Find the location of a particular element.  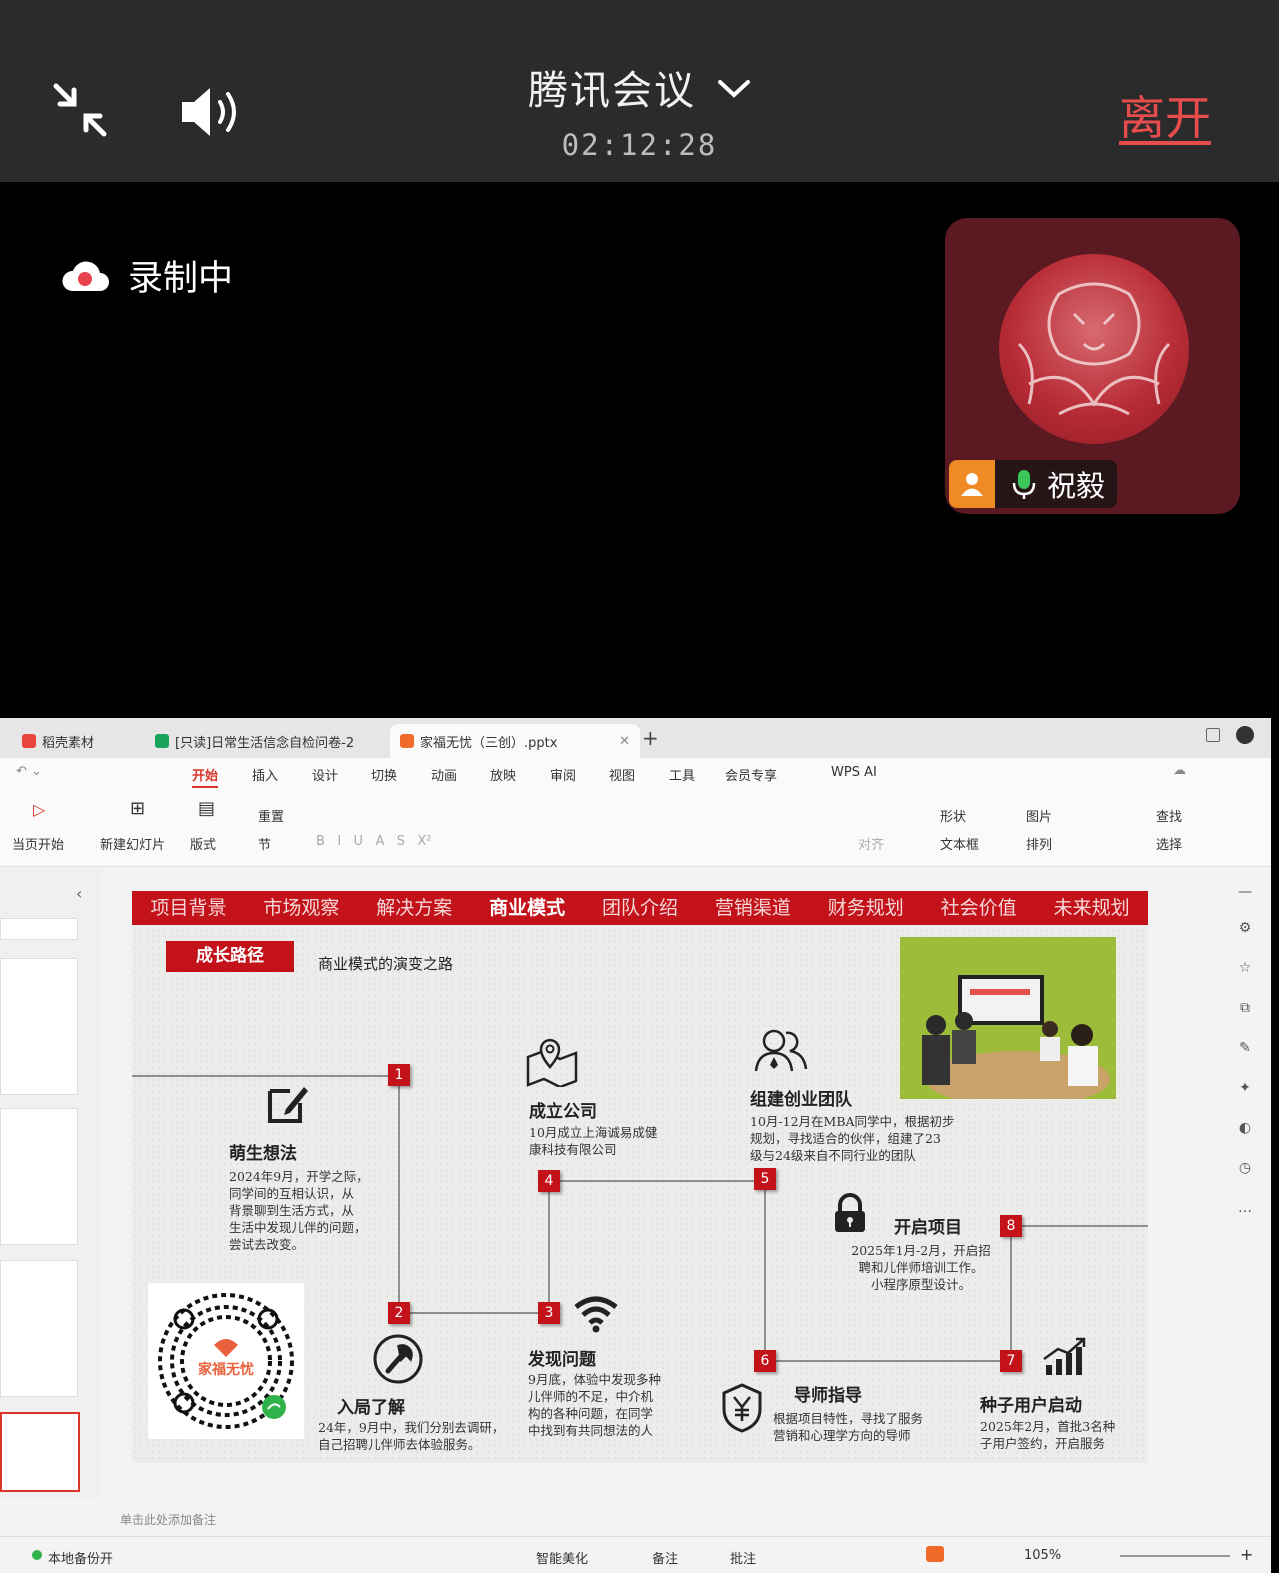

menu-tools: 工具 is located at coordinates (682, 774).